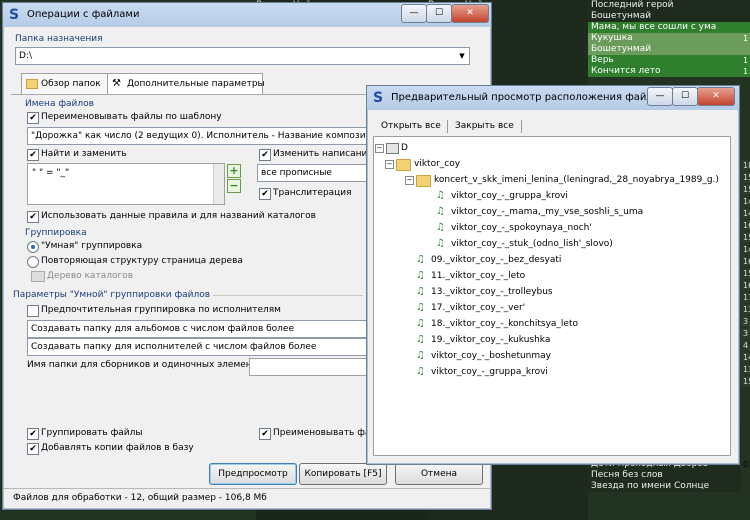 The image size is (750, 520). What do you see at coordinates (265, 434) in the screenshot?
I see `rename-files-checkbox: ✔` at bounding box center [265, 434].